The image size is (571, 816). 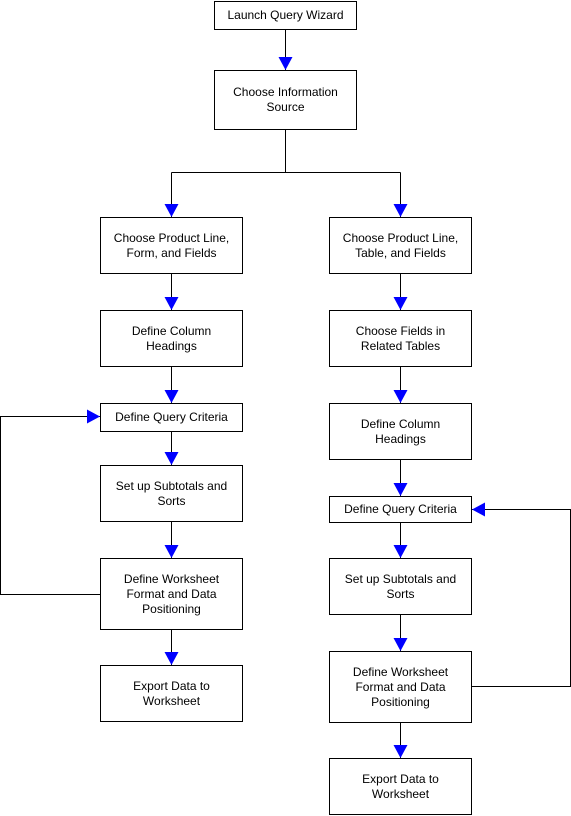 I want to click on node-right-subtotals-sorts: Set up Subtotals and Sorts, so click(x=400, y=586).